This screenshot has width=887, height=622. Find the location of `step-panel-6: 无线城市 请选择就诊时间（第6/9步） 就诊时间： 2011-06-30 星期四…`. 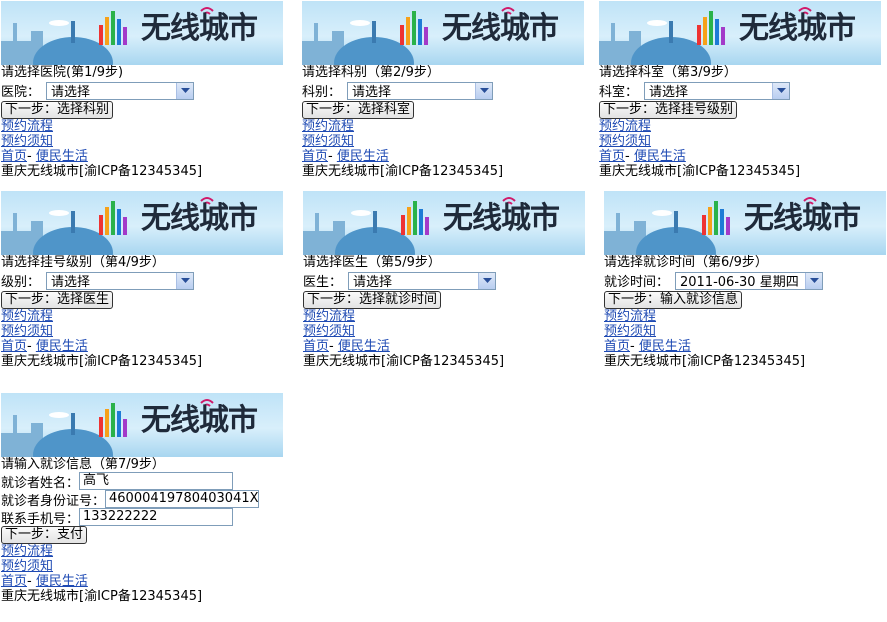

step-panel-6: 无线城市 请选择就诊时间（第6/9步） 就诊时间： 2011-06-30 星期四… is located at coordinates (745, 280).